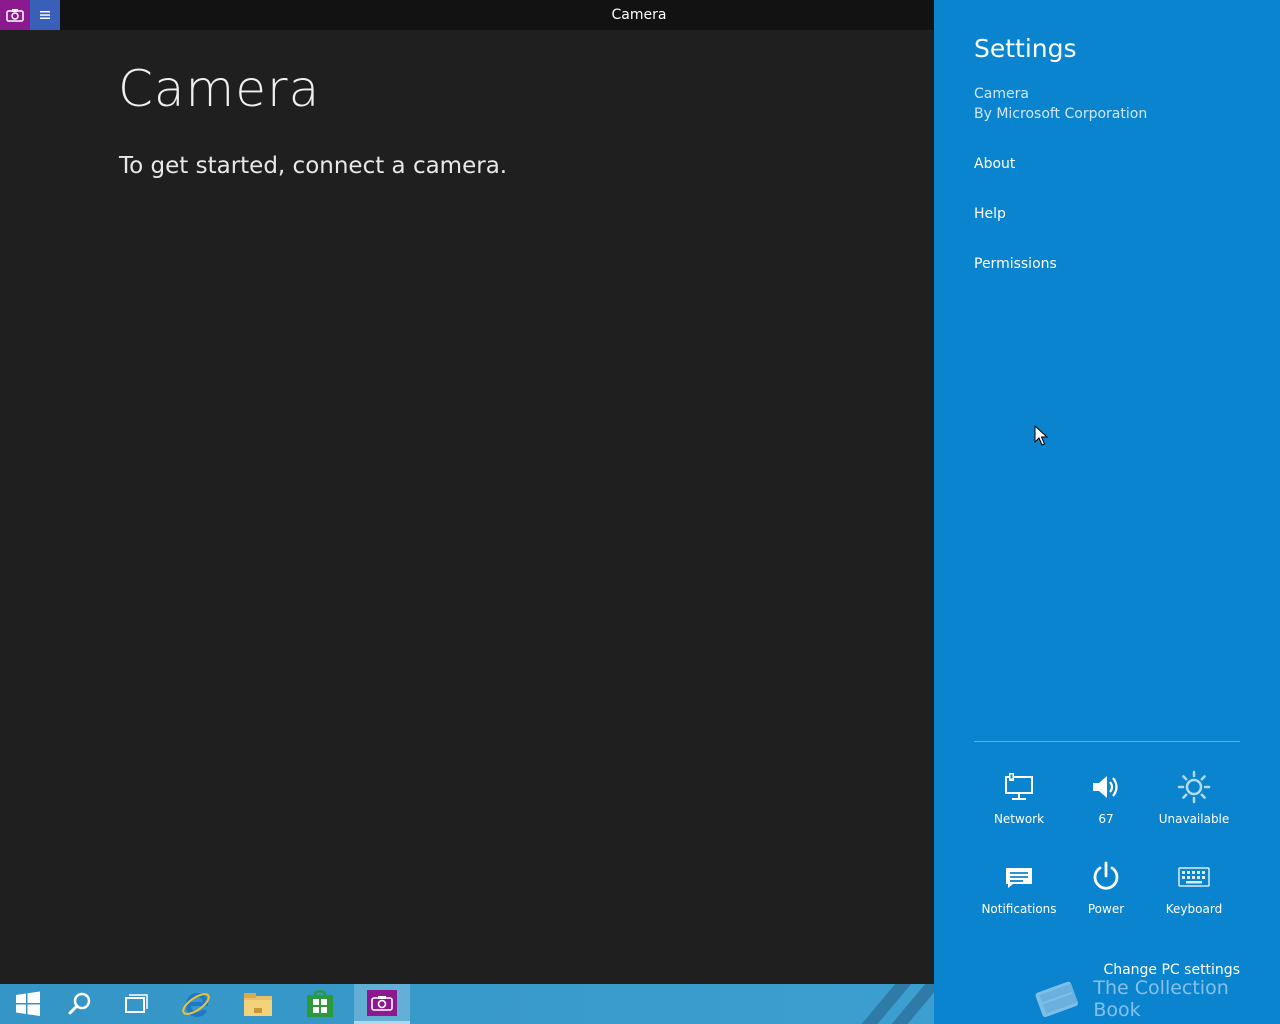 This screenshot has height=1024, width=1280. I want to click on power-button: Power, so click(1106, 888).